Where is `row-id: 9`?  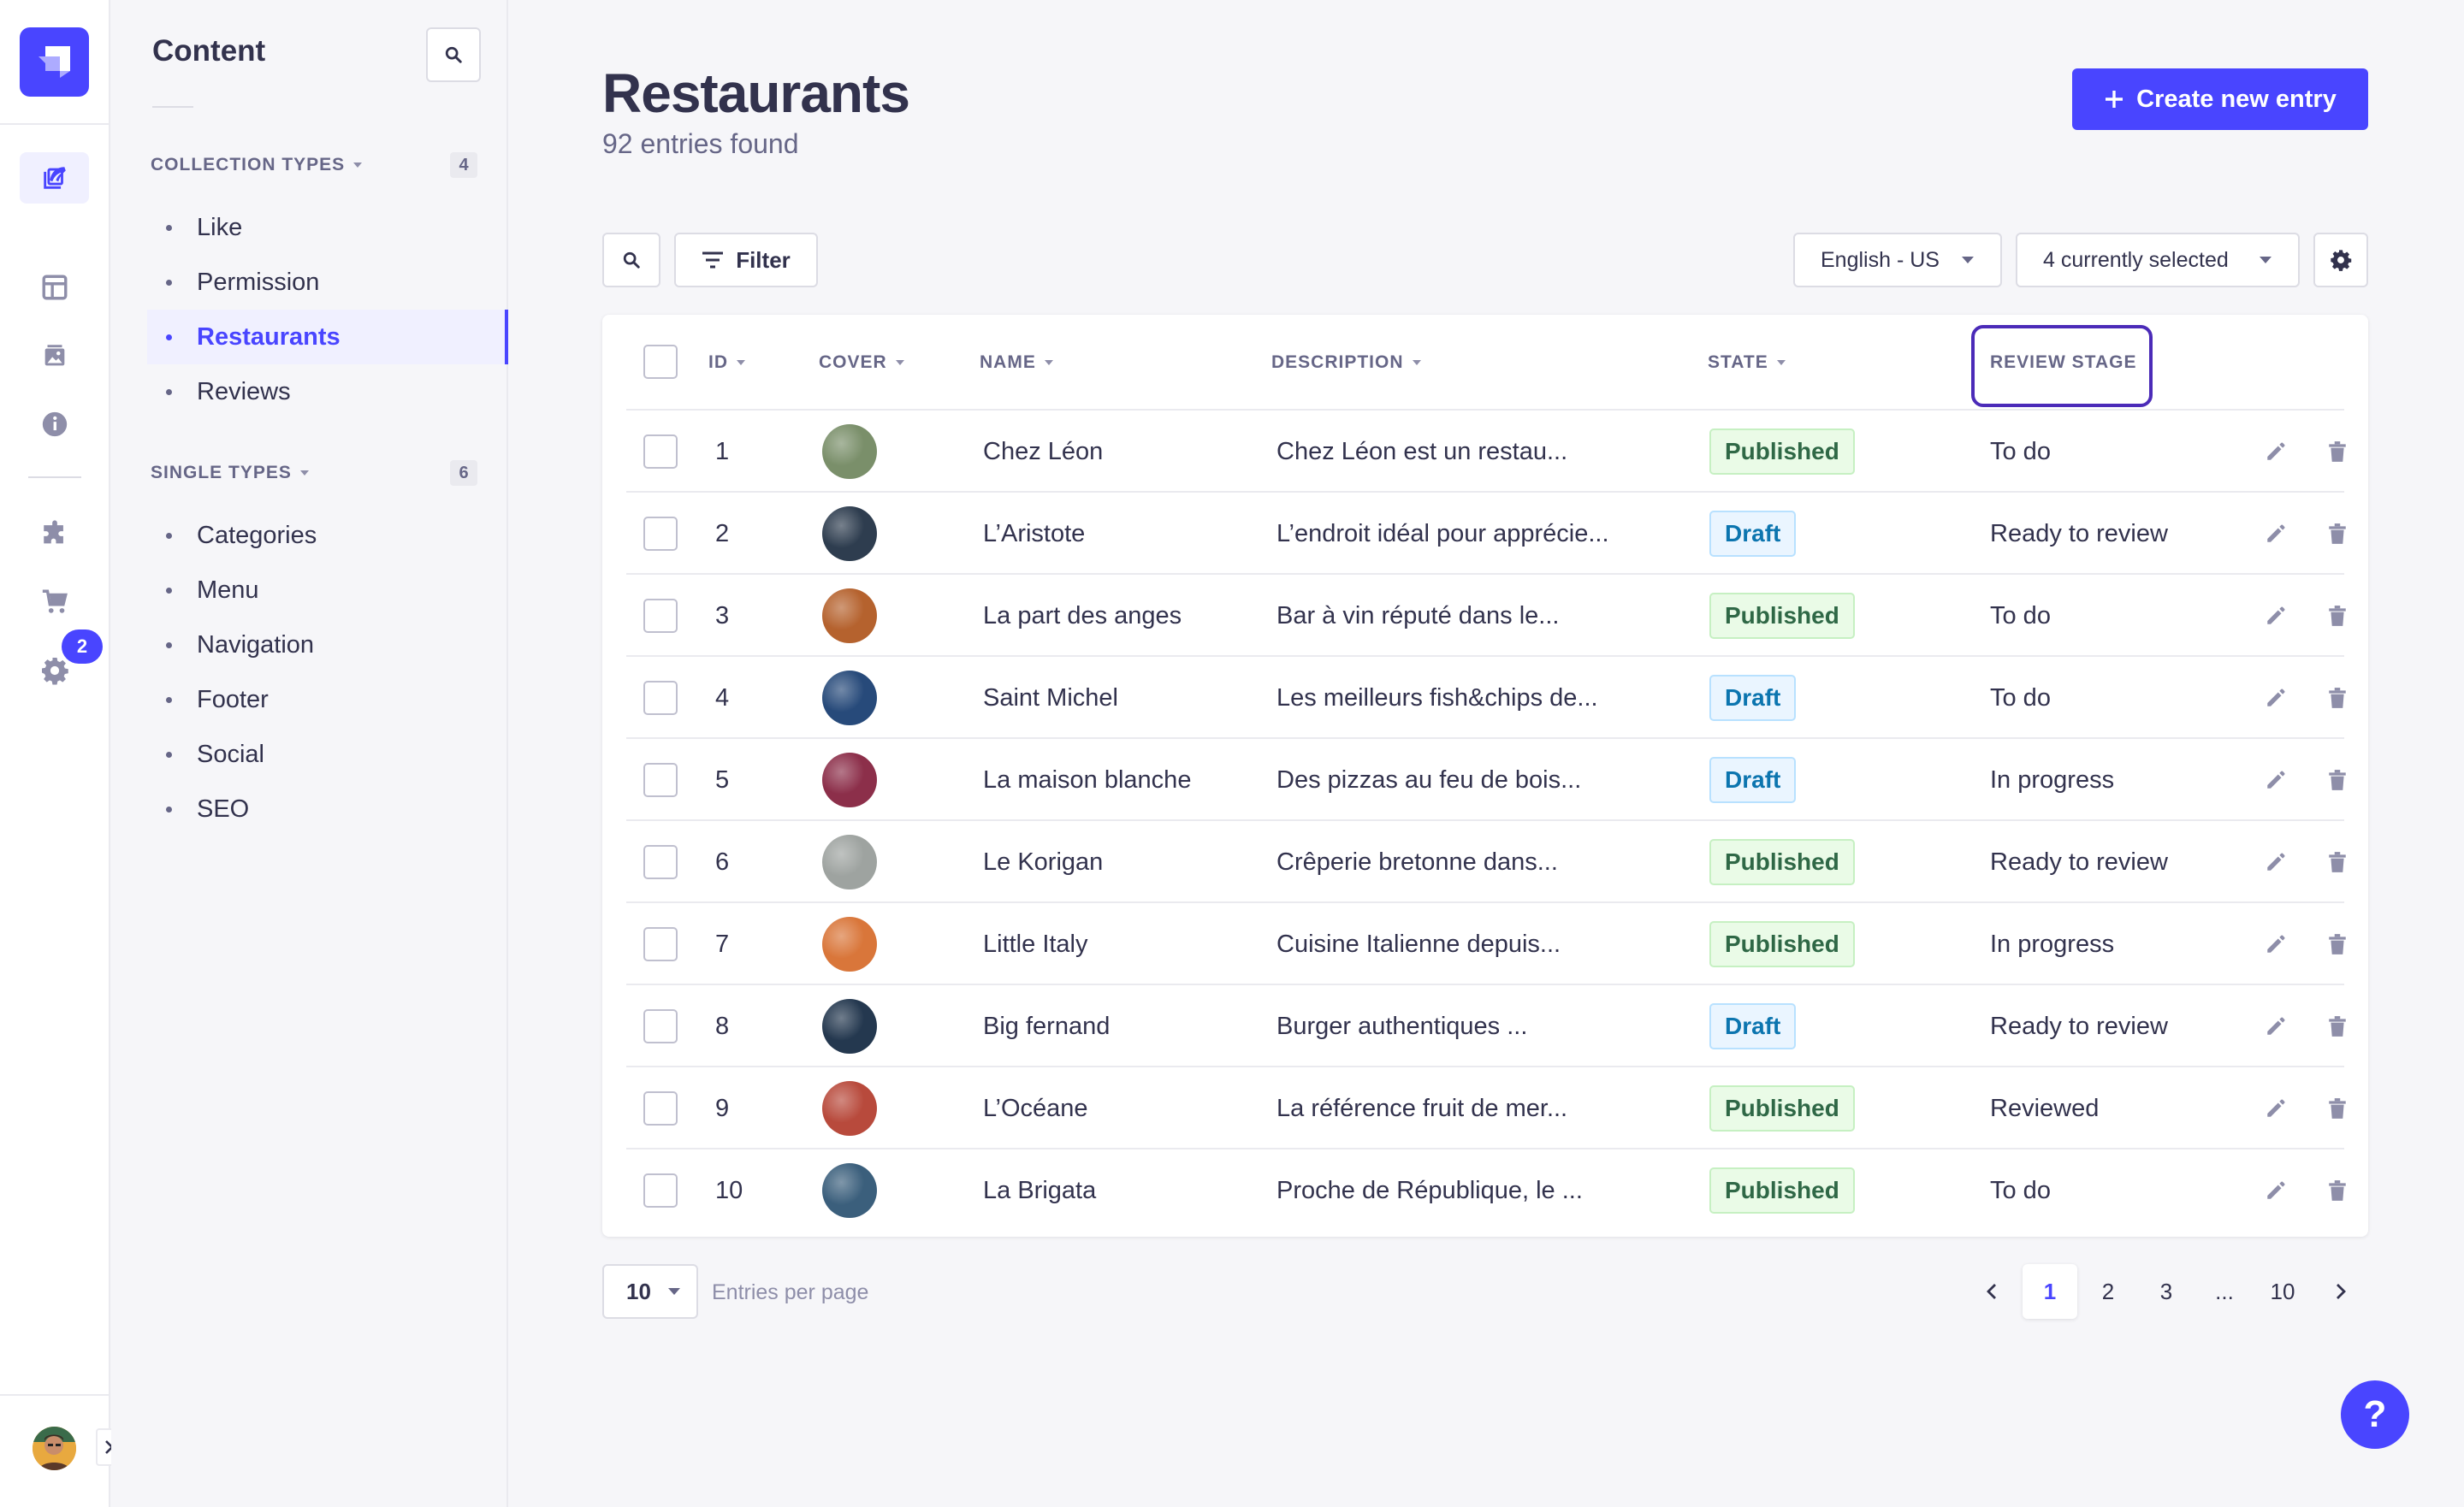 row-id: 9 is located at coordinates (722, 1108).